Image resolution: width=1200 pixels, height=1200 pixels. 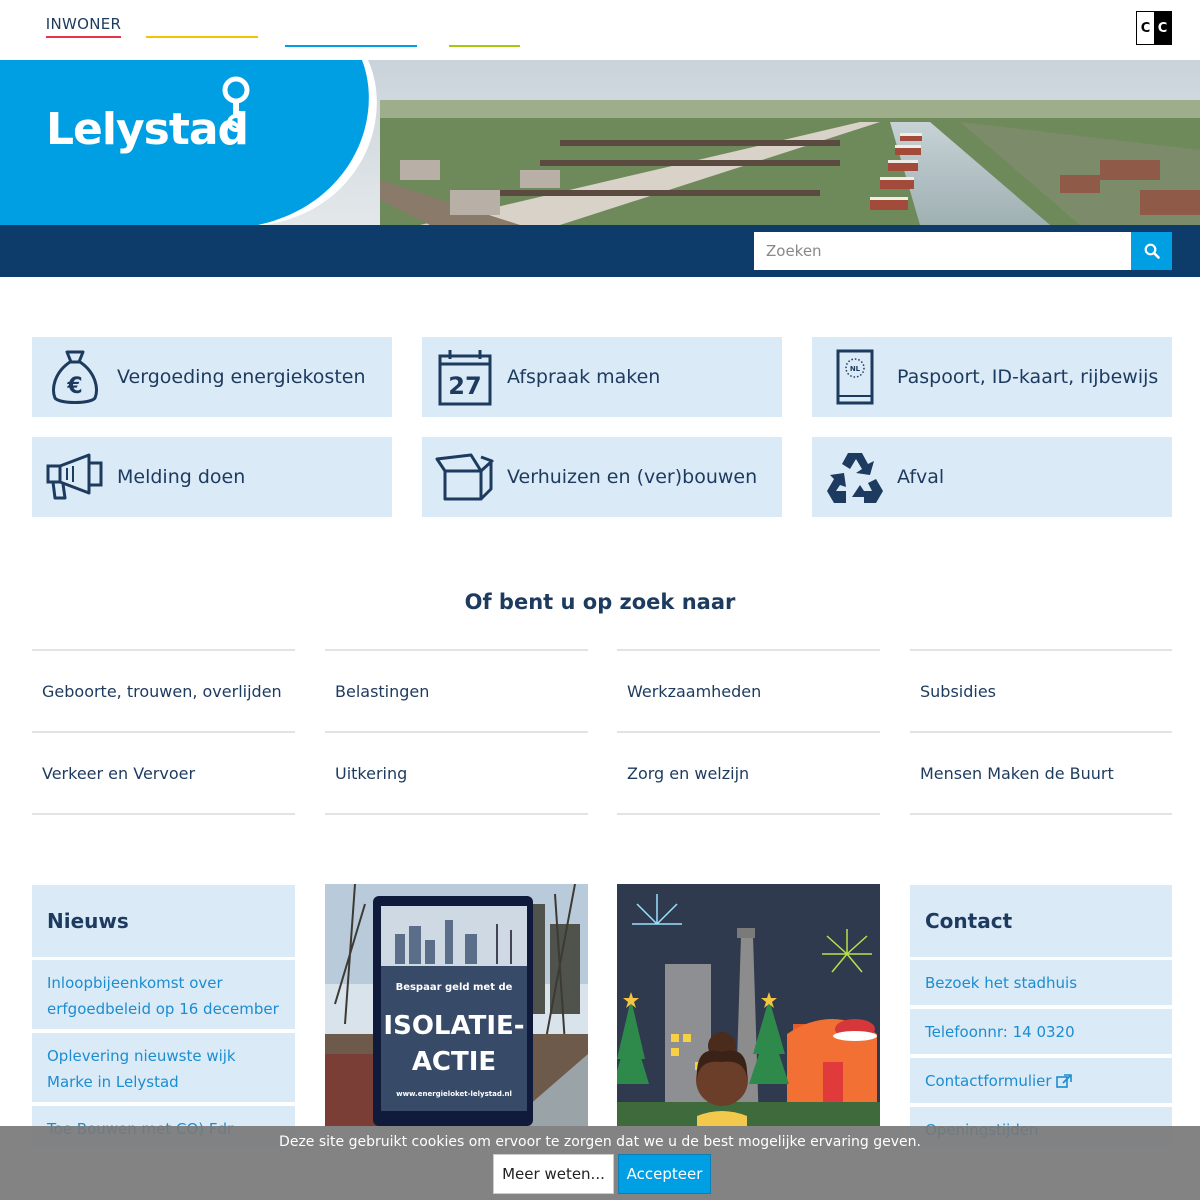 What do you see at coordinates (454, 1094) in the screenshot?
I see `poster-url: www.energieloket-lelystad.nl` at bounding box center [454, 1094].